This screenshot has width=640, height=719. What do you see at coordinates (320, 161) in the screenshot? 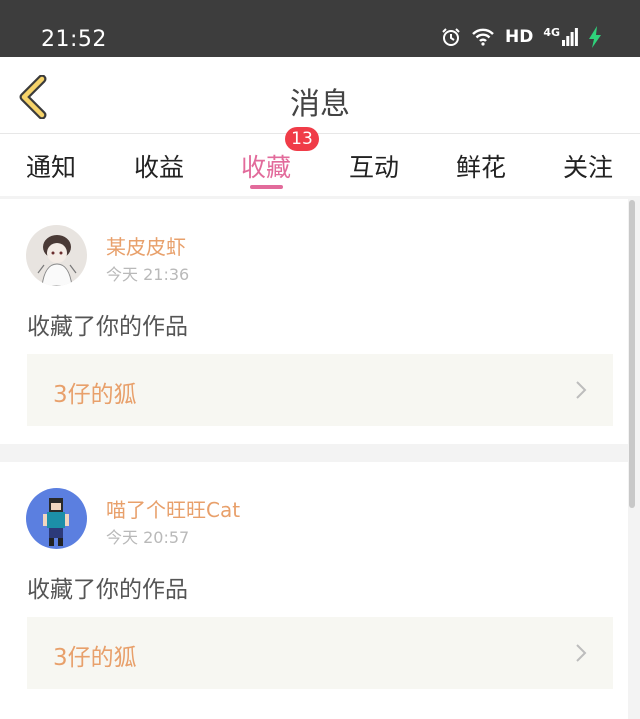
I see `tab-bar: 通知 收益 收藏 13 互动 鲜花 关注` at bounding box center [320, 161].